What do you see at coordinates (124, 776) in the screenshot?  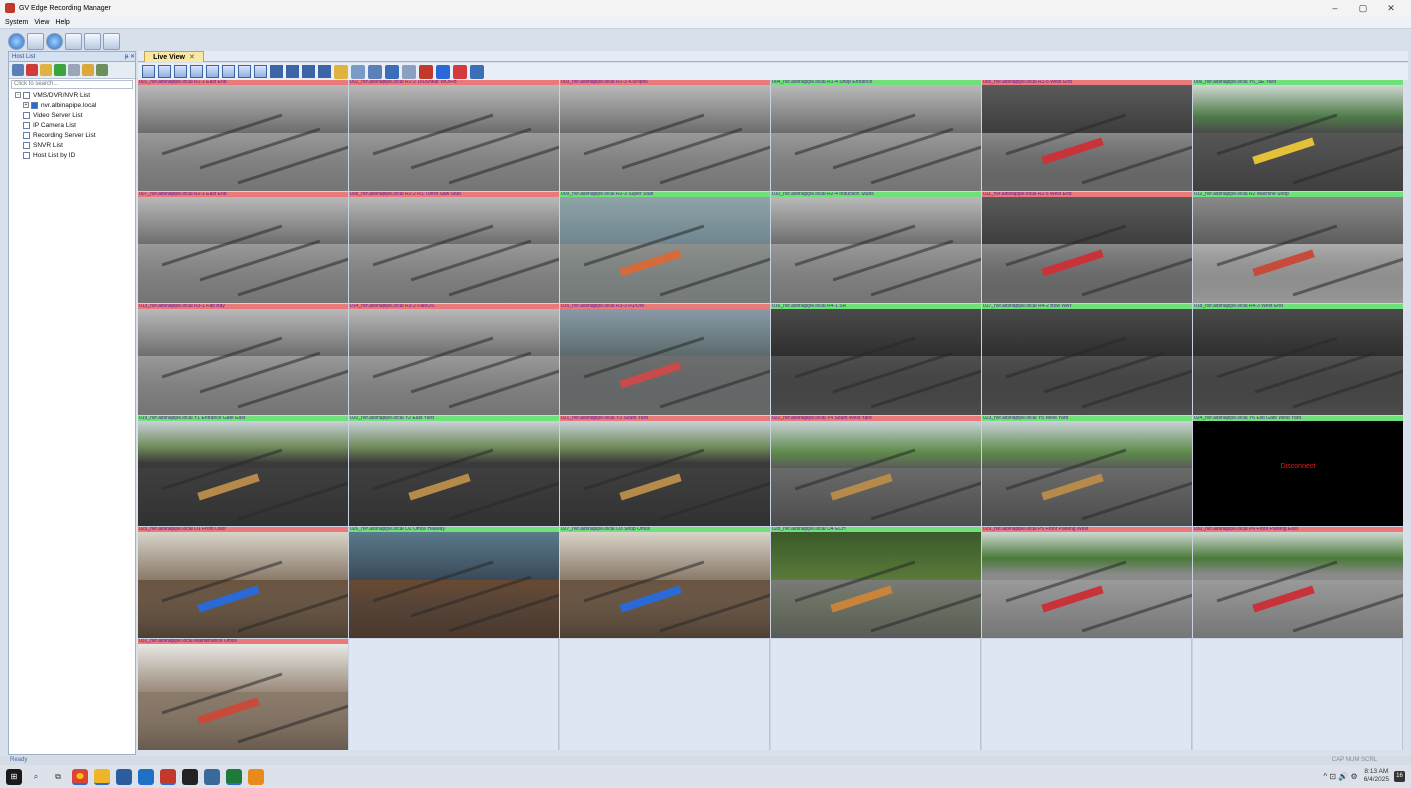 I see `desktop-icon` at bounding box center [124, 776].